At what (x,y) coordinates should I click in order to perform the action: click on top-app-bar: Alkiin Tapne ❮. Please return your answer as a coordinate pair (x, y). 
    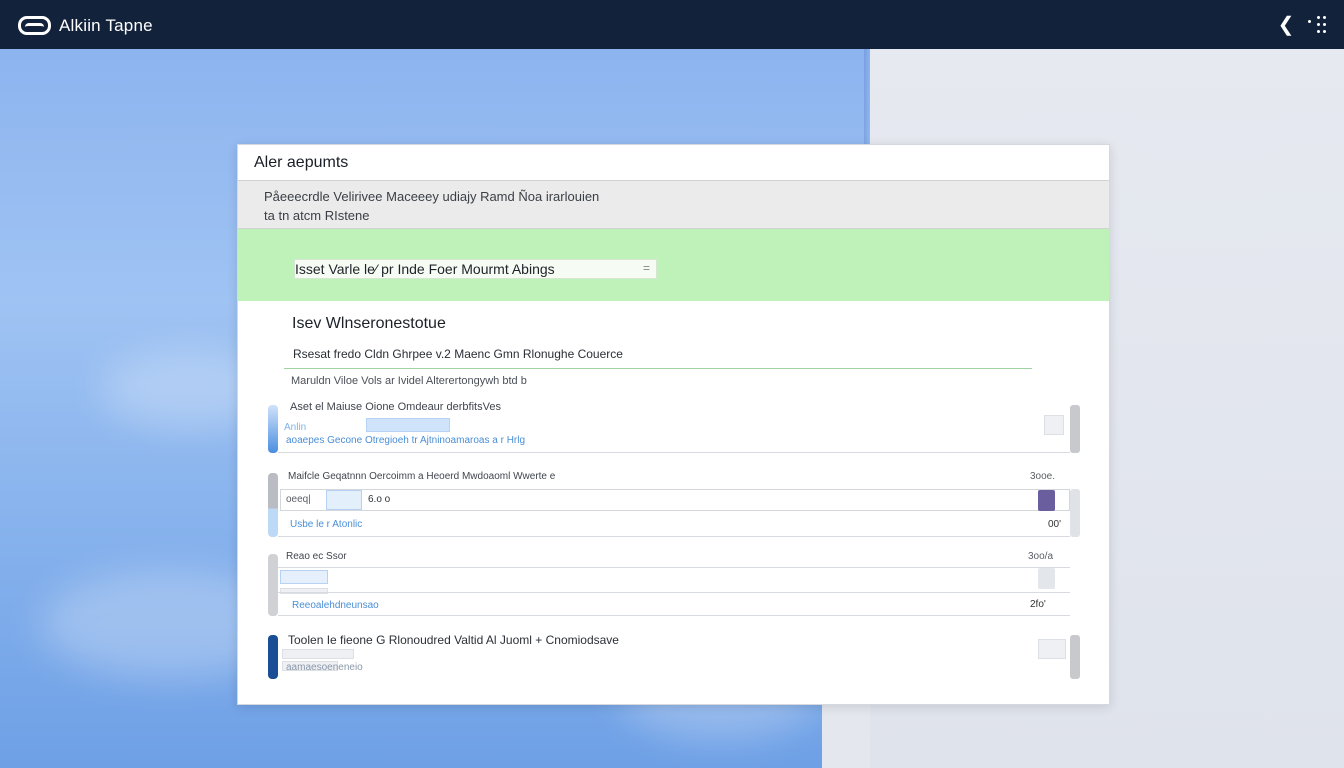
    Looking at the image, I should click on (672, 24).